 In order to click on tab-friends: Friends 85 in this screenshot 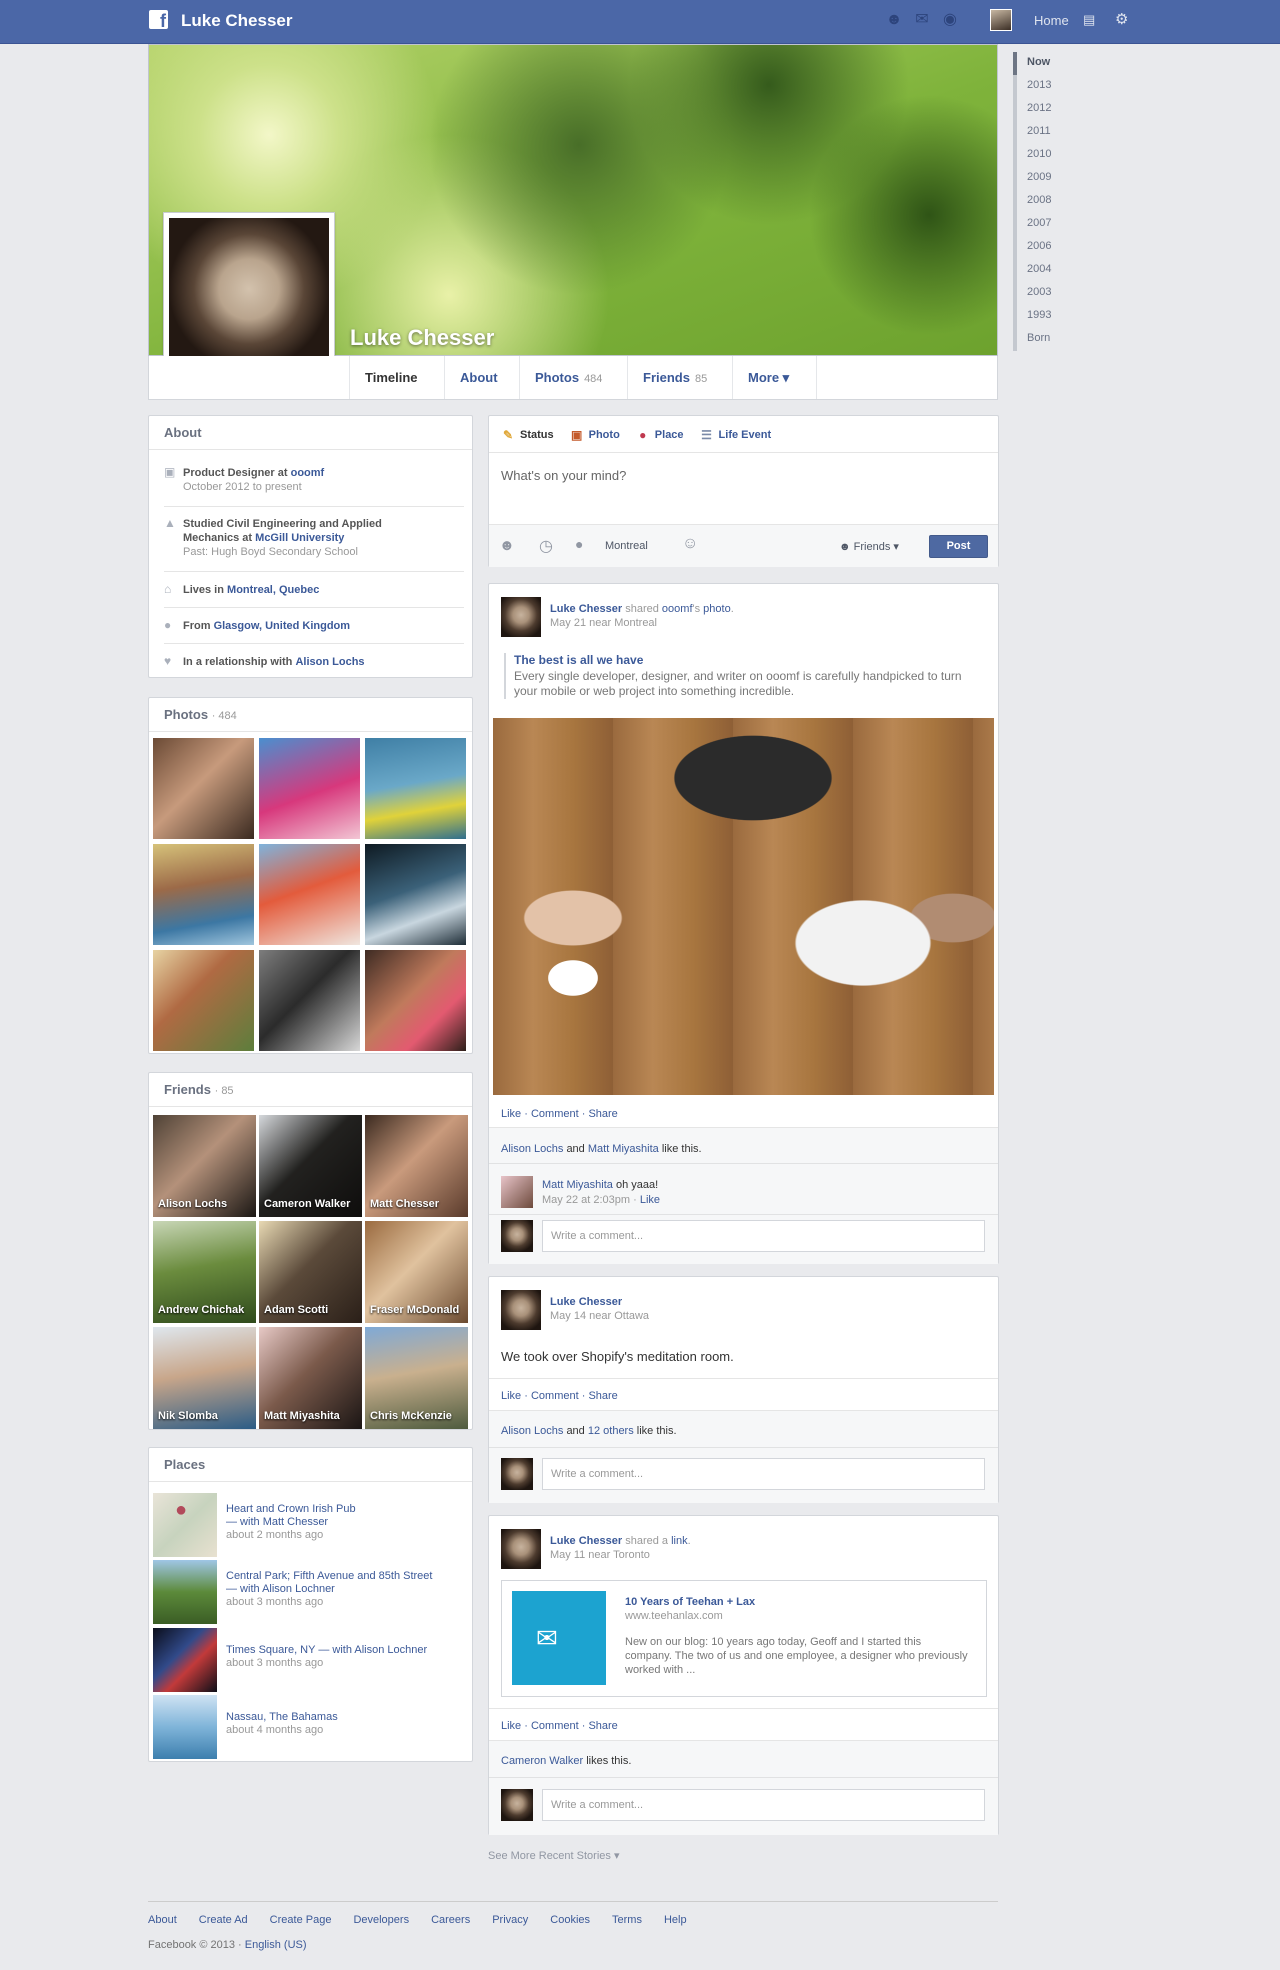, I will do `click(679, 377)`.